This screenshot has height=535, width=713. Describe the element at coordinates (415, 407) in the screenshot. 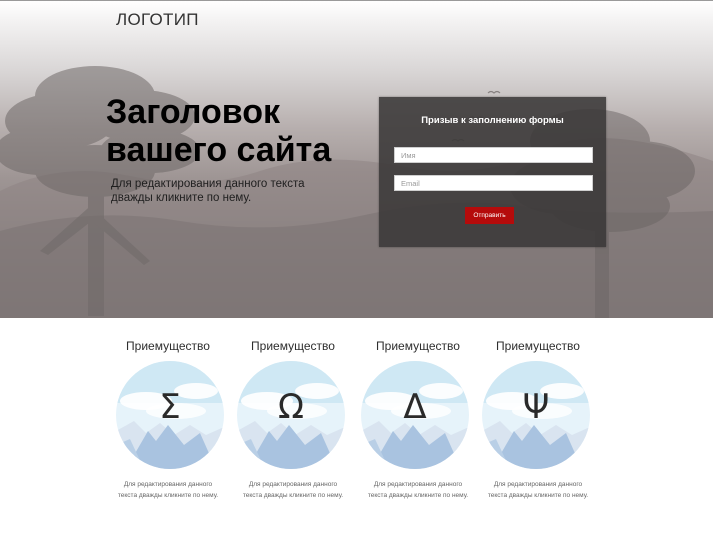

I see `delta-icon: Δ` at that location.